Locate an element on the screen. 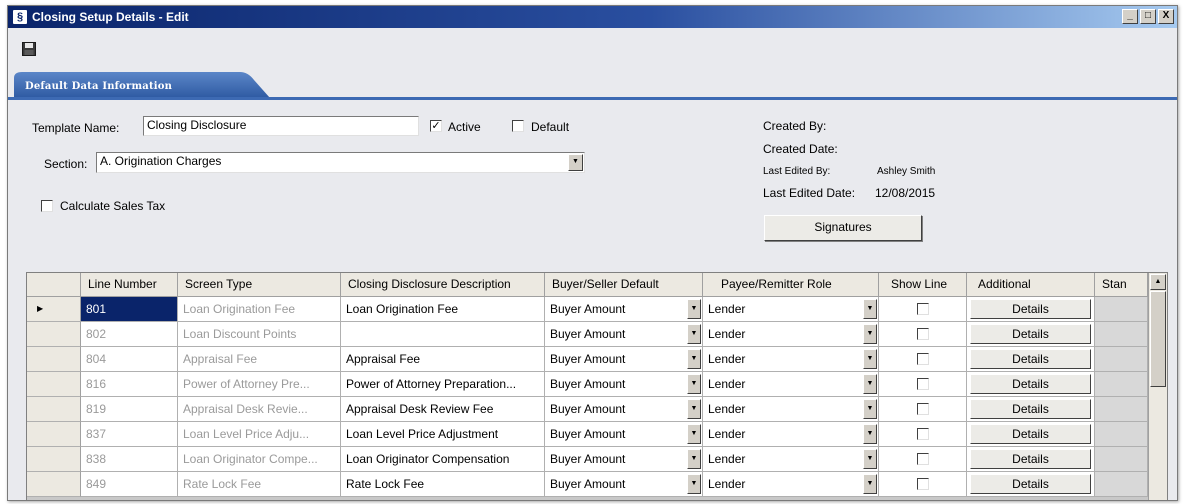  line-number-cell: 801 is located at coordinates (129, 309).